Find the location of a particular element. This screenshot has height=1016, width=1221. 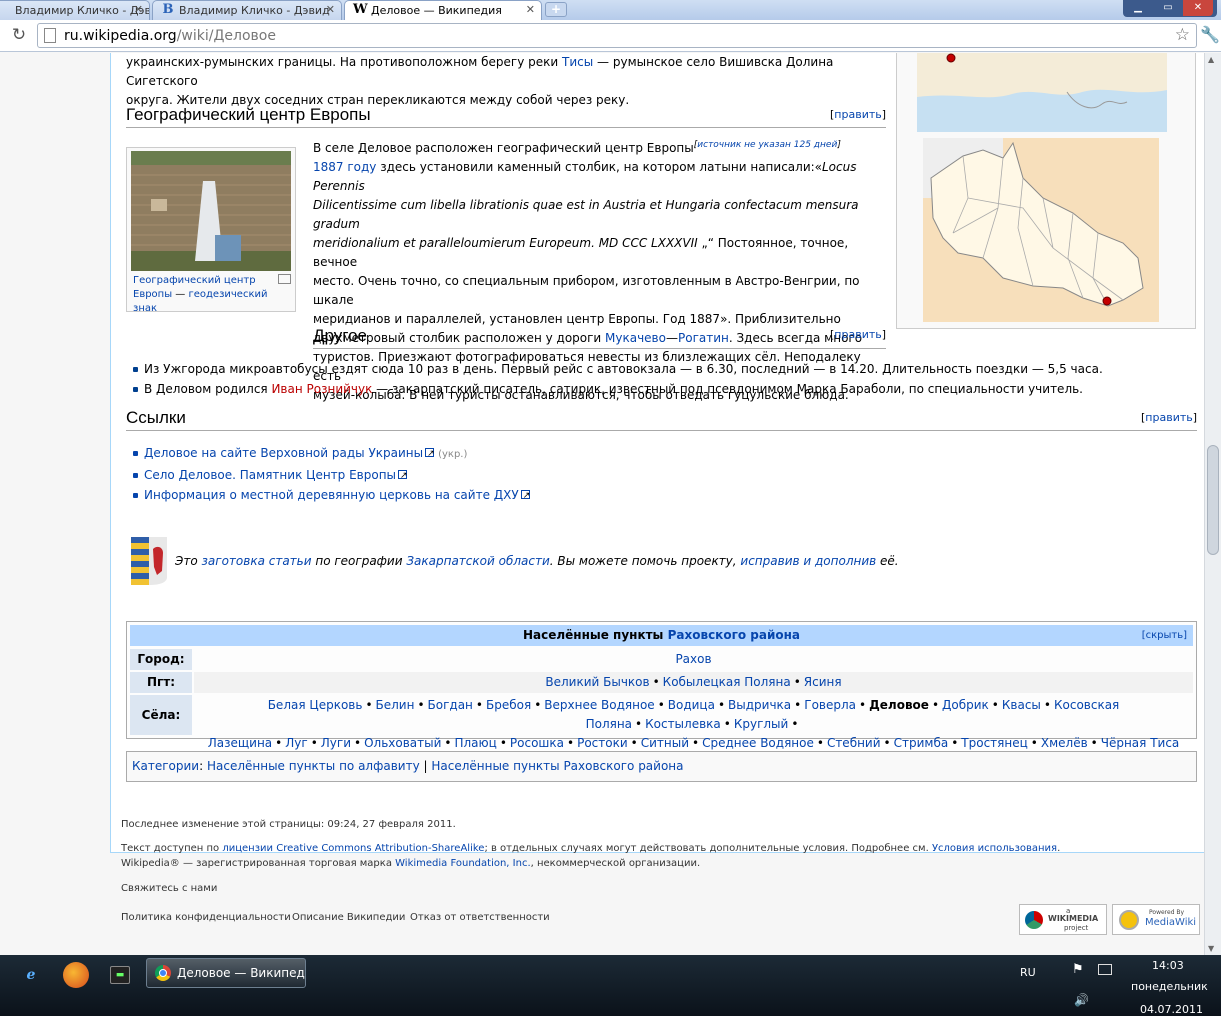

citation-needed-link: источник не указан 125 дней is located at coordinates (767, 145).